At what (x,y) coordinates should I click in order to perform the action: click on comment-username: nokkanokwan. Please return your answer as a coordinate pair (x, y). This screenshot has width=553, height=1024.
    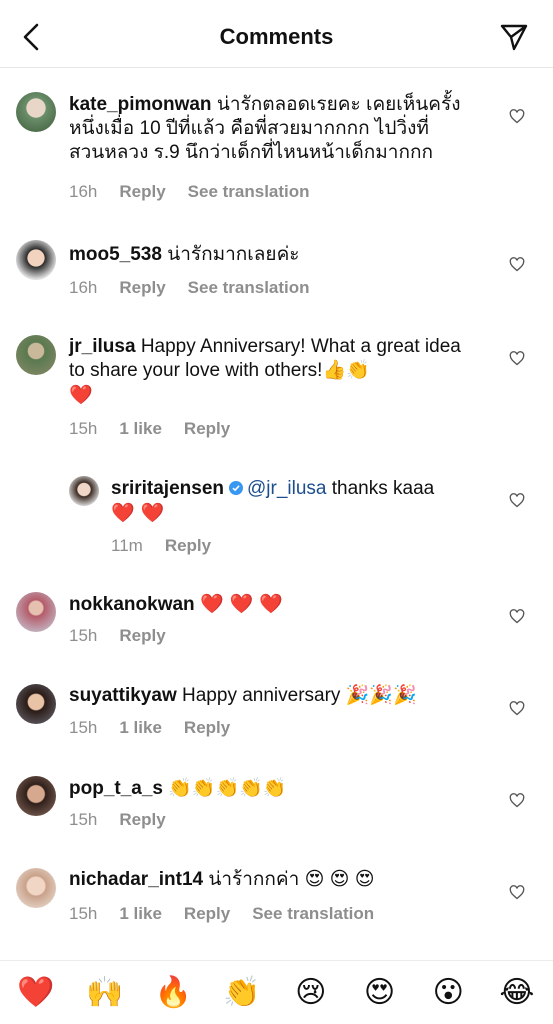
    Looking at the image, I should click on (132, 604).